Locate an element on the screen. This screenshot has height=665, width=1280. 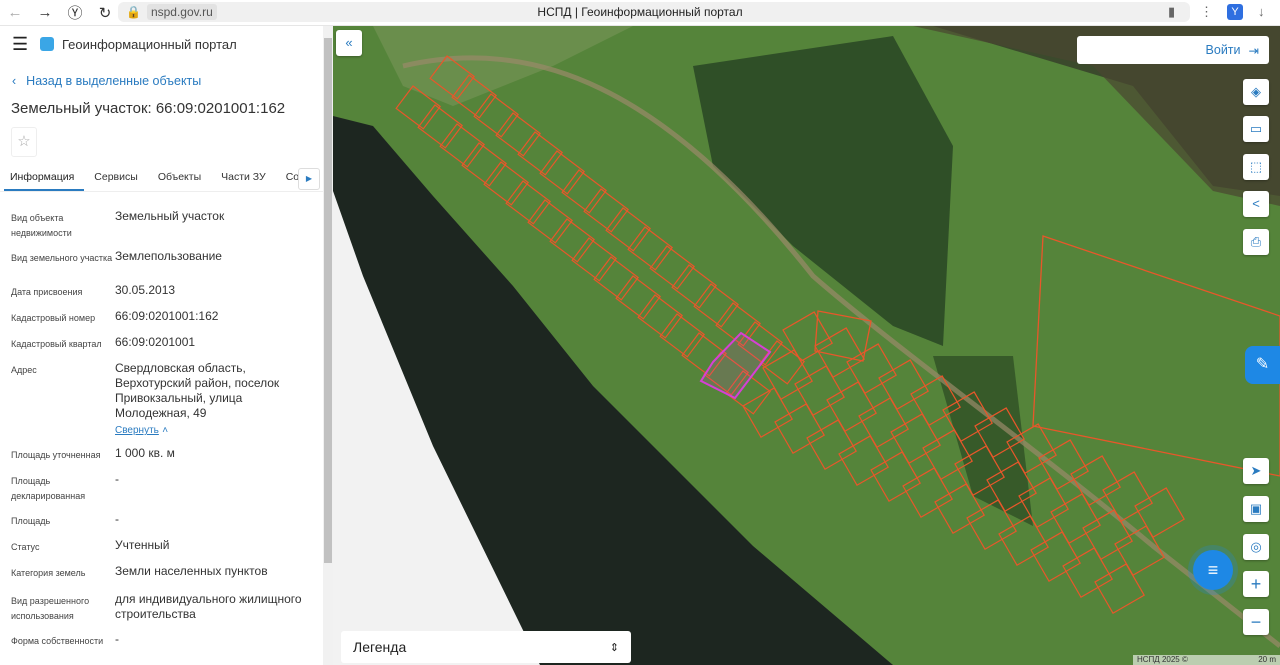
attribute-value-text: 30.05.2013 is located at coordinates (145, 290).